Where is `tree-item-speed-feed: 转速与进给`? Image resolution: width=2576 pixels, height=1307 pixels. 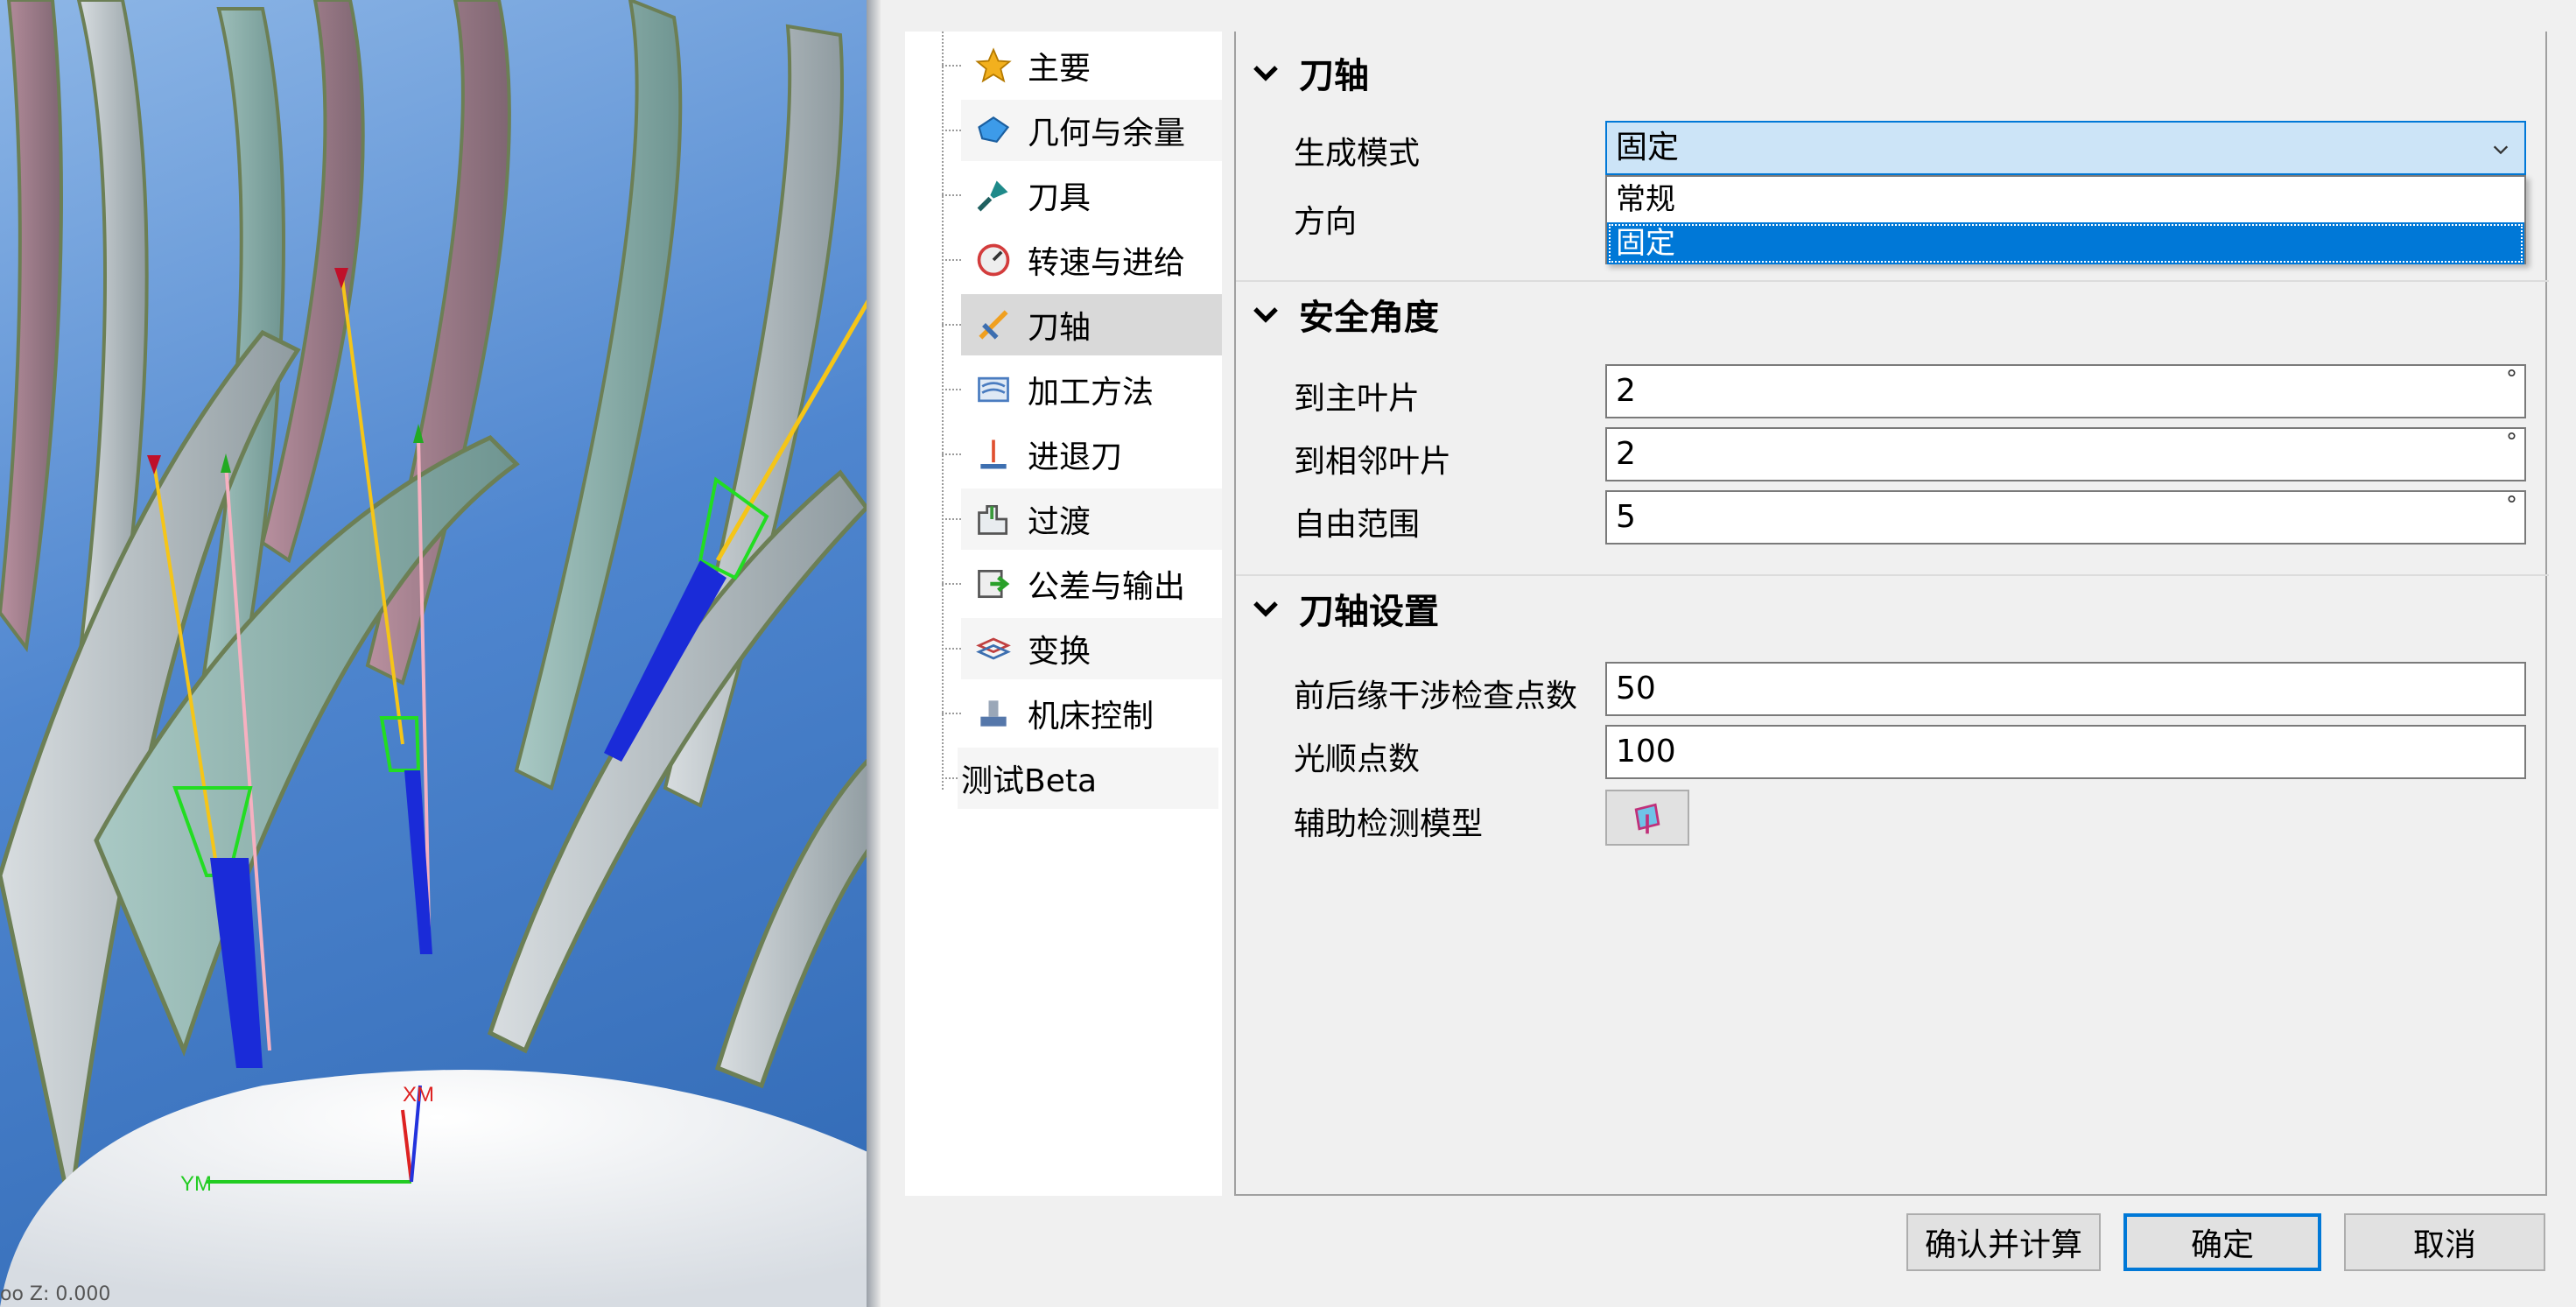
tree-item-speed-feed: 转速与进给 is located at coordinates (1091, 260).